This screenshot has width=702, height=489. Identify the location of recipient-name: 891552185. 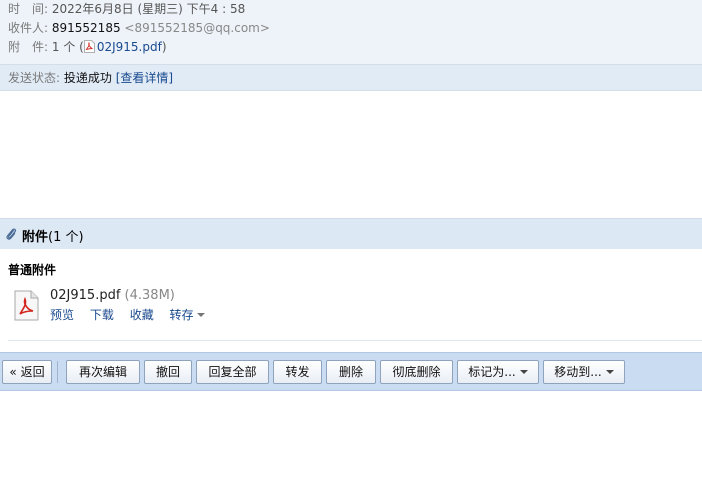
(86, 28).